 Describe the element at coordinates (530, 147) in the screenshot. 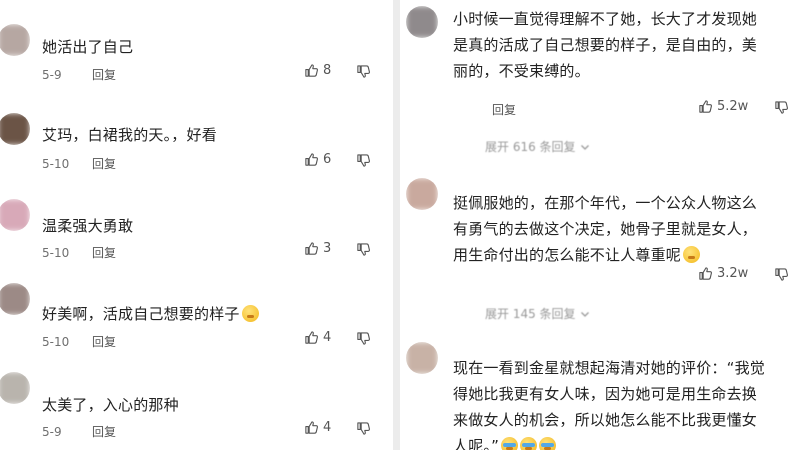

I see `expand-replies-label: 展开 616 条回复` at that location.